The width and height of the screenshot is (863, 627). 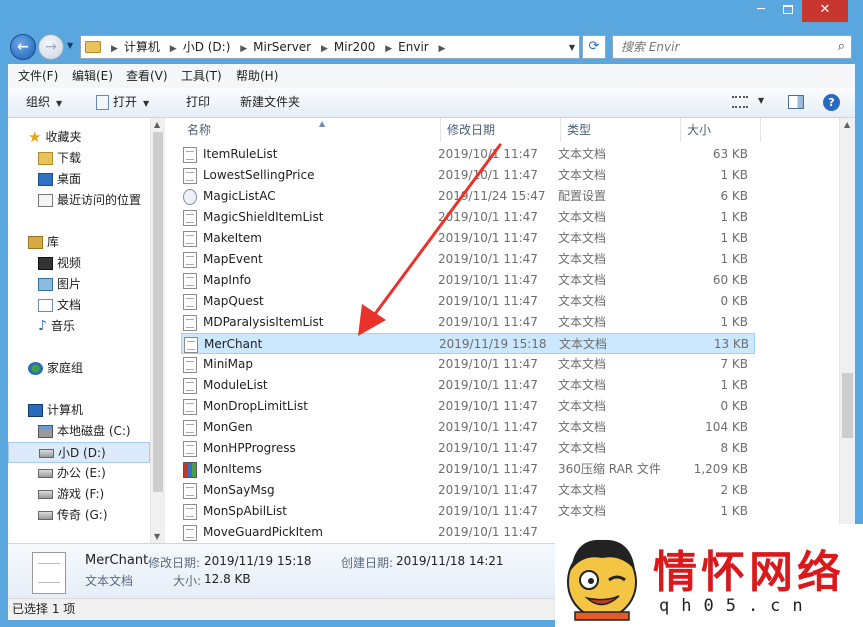 What do you see at coordinates (572, 47) in the screenshot?
I see `address-history-dropdown: ▼` at bounding box center [572, 47].